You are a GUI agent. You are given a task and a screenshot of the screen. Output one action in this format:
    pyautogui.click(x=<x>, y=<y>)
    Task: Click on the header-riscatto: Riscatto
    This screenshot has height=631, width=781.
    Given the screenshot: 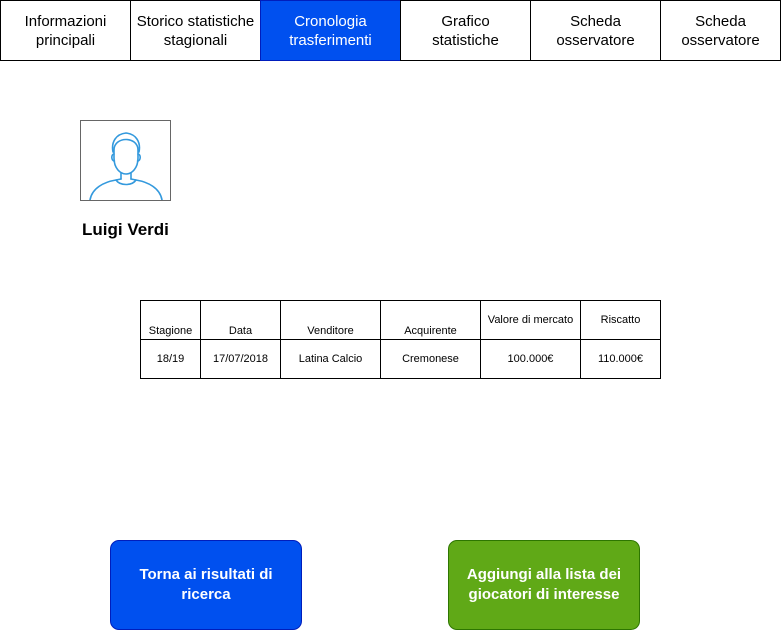 What is the action you would take?
    pyautogui.click(x=620, y=320)
    